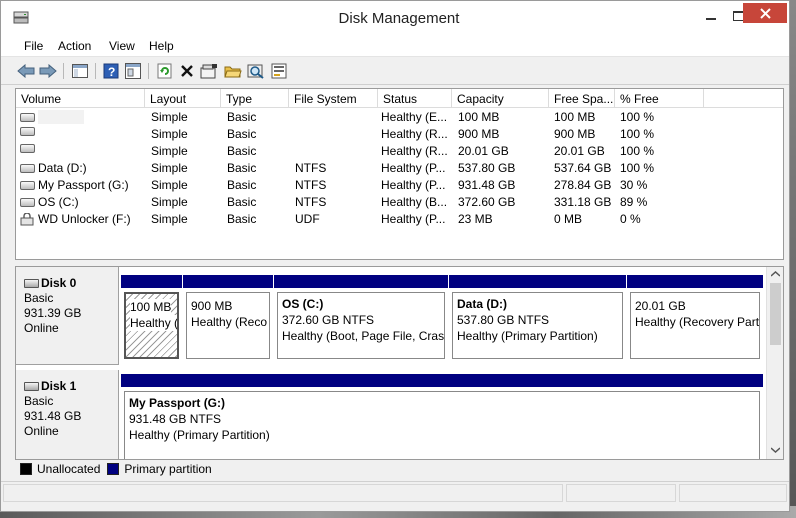 Image resolution: width=796 pixels, height=518 pixels. What do you see at coordinates (133, 71) in the screenshot?
I see `properties-icon` at bounding box center [133, 71].